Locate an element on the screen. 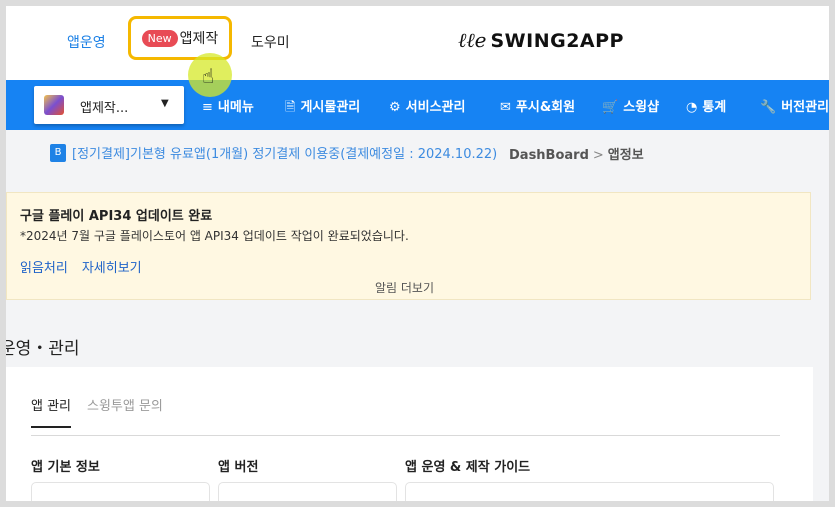 This screenshot has height=507, width=835. menu-version: 🔧 버전관리 is located at coordinates (794, 105).